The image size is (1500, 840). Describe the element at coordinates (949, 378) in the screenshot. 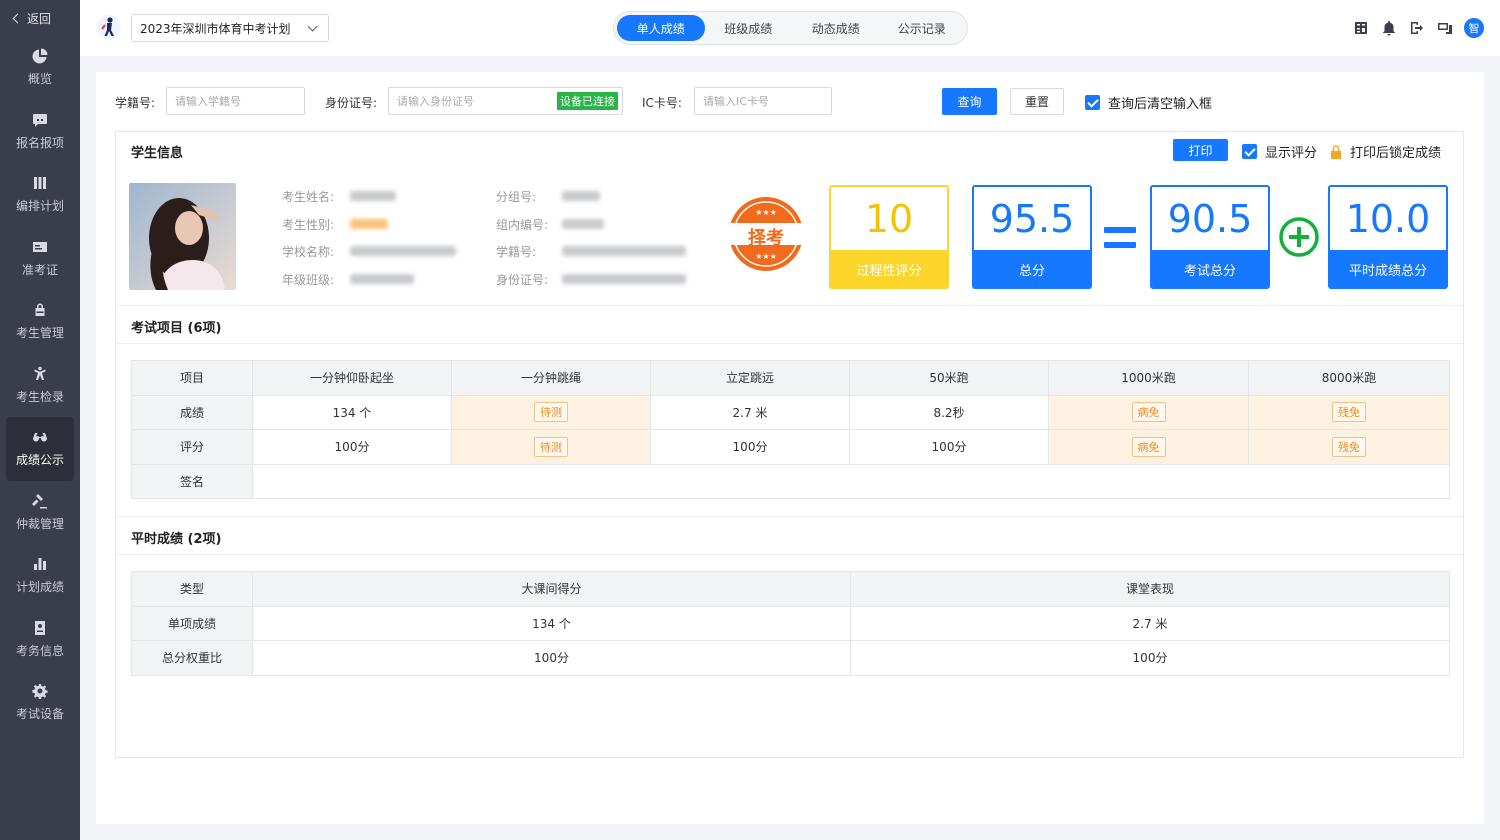

I see `table-header: 50米跑` at that location.